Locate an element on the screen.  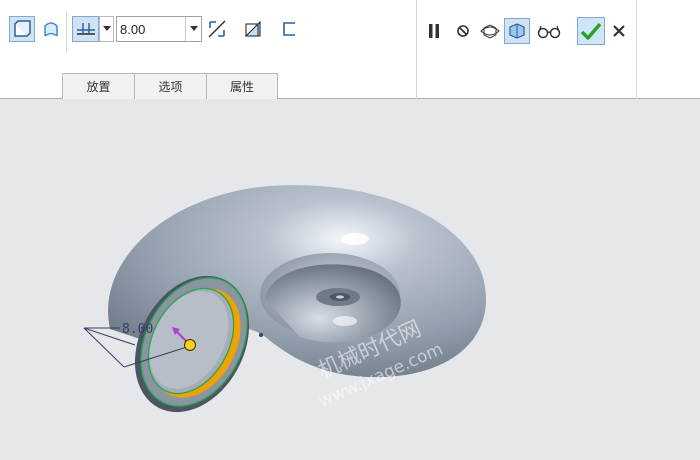
preview-button is located at coordinates (490, 31).